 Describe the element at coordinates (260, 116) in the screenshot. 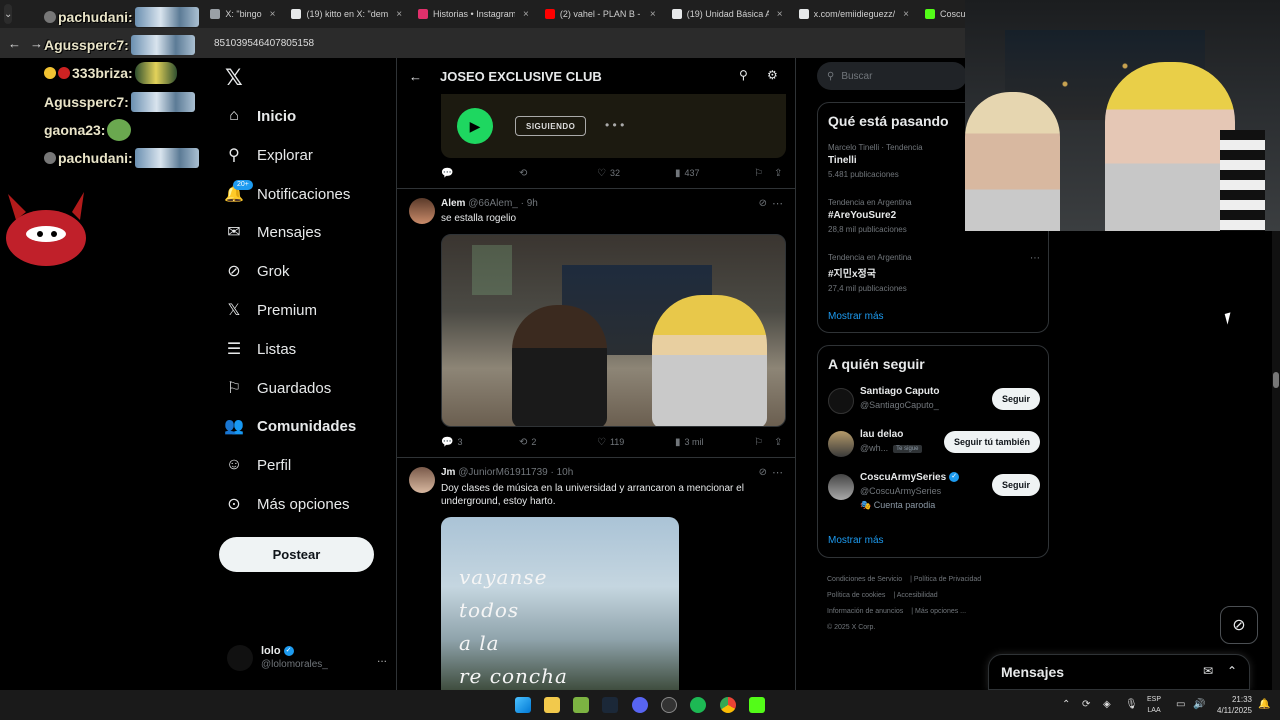

I see `nav-item-inicio: ⌂ Inicio` at that location.